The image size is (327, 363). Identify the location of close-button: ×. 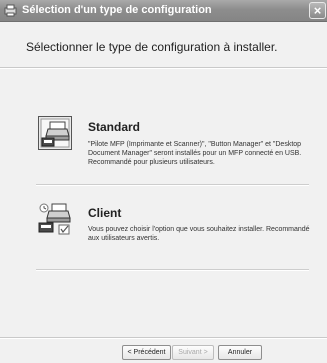
(317, 10).